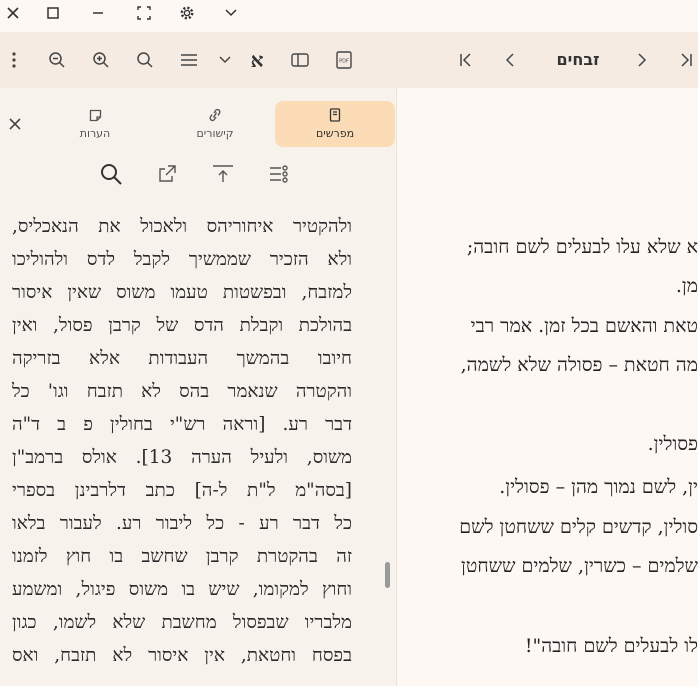 This screenshot has height=686, width=698. I want to click on text-line: מה חטאת – פסולה שלא לשמה,, so click(579, 365).